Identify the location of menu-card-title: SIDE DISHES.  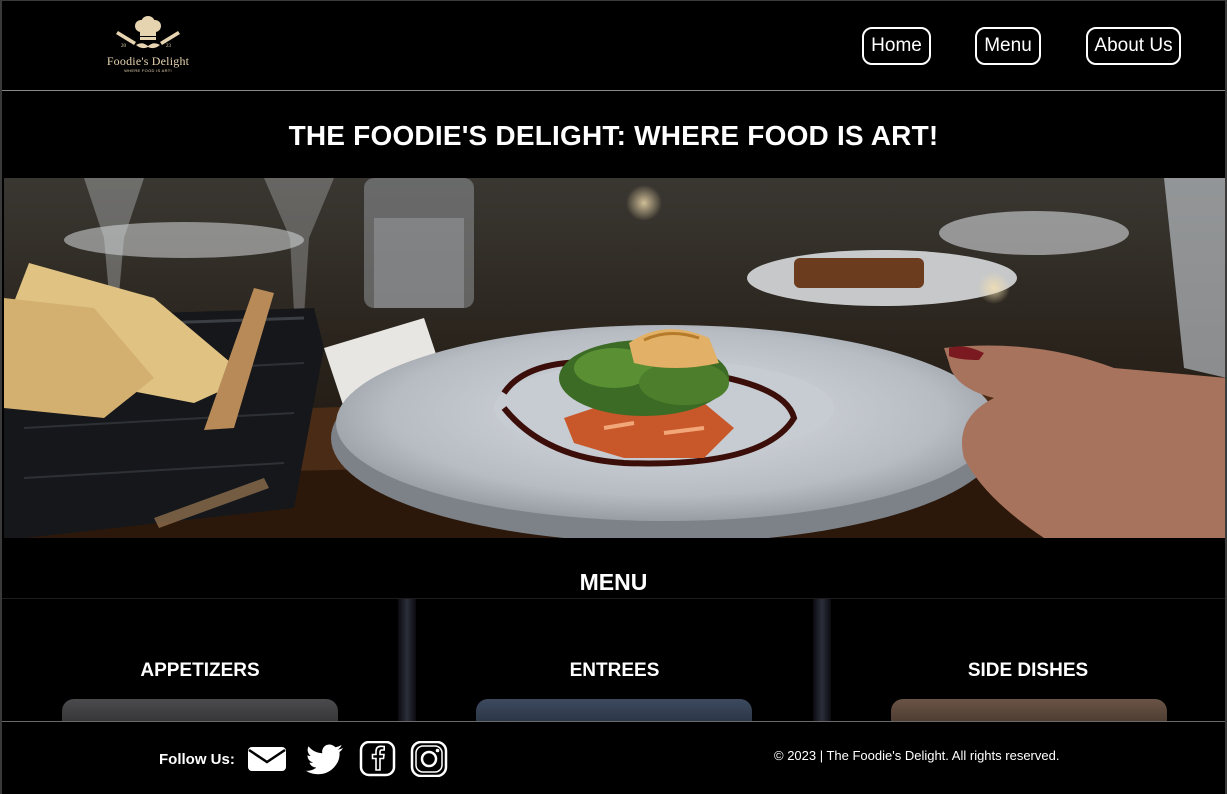
(1028, 670).